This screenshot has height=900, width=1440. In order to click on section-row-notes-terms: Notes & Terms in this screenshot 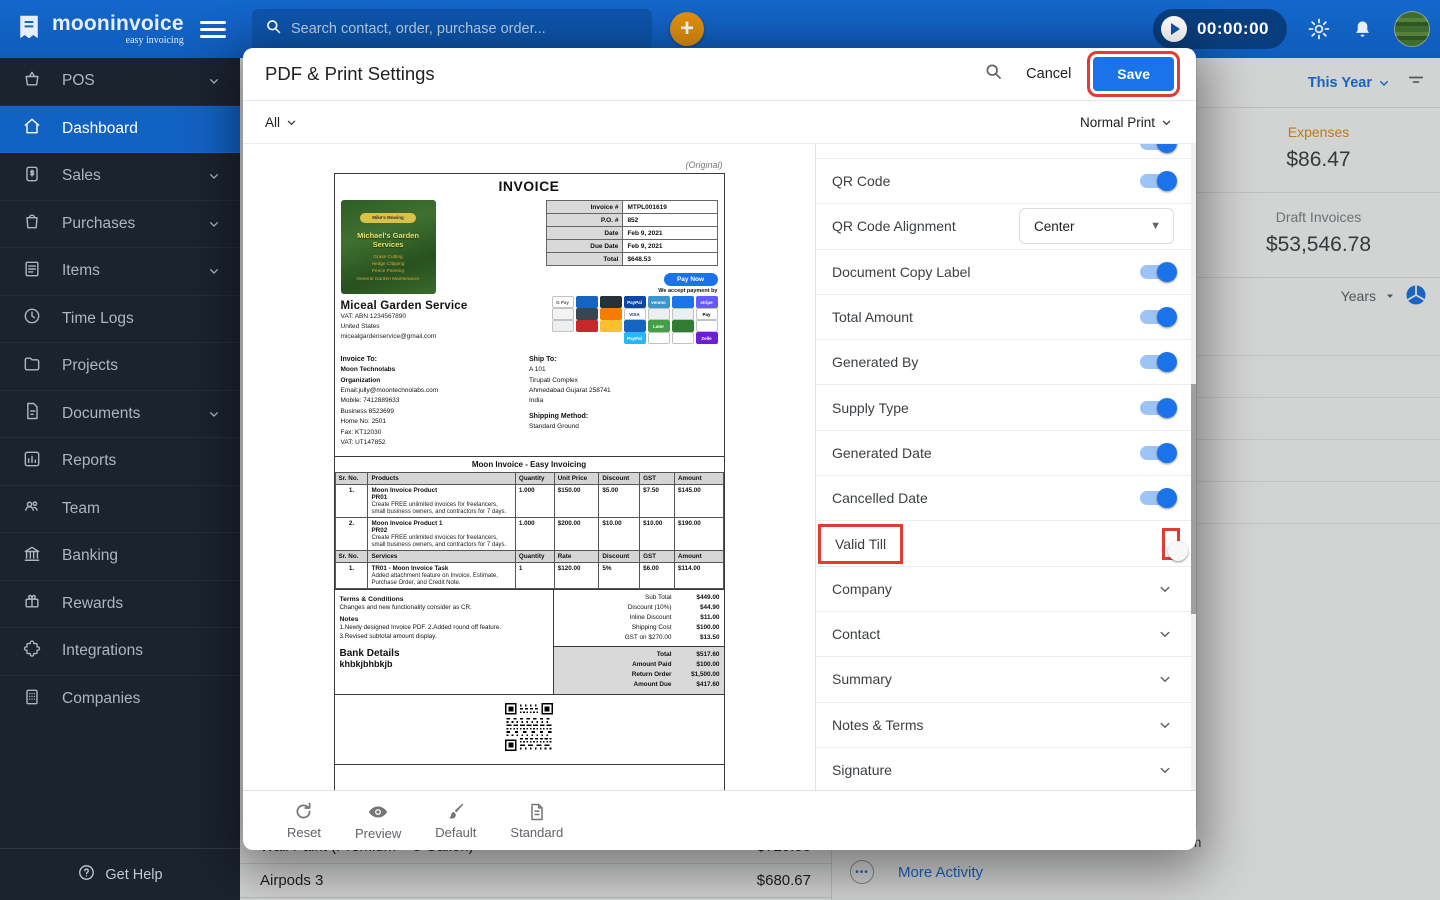, I will do `click(1006, 725)`.